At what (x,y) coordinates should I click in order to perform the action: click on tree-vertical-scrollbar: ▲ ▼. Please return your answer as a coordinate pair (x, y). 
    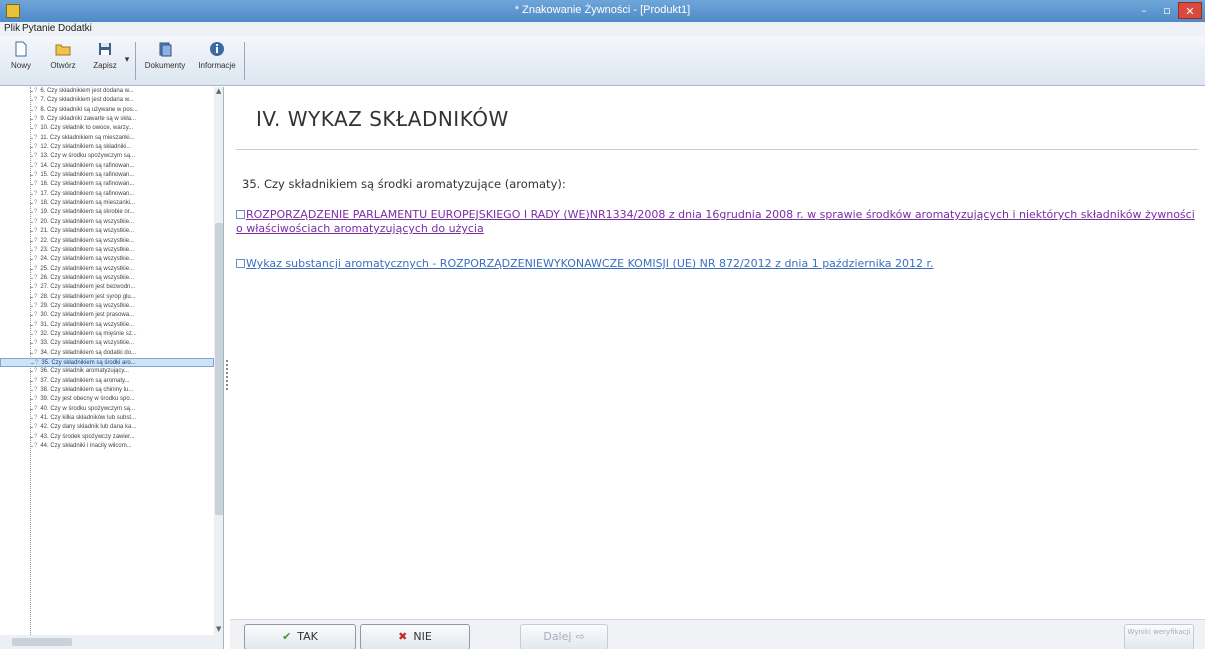
    Looking at the image, I should click on (218, 361).